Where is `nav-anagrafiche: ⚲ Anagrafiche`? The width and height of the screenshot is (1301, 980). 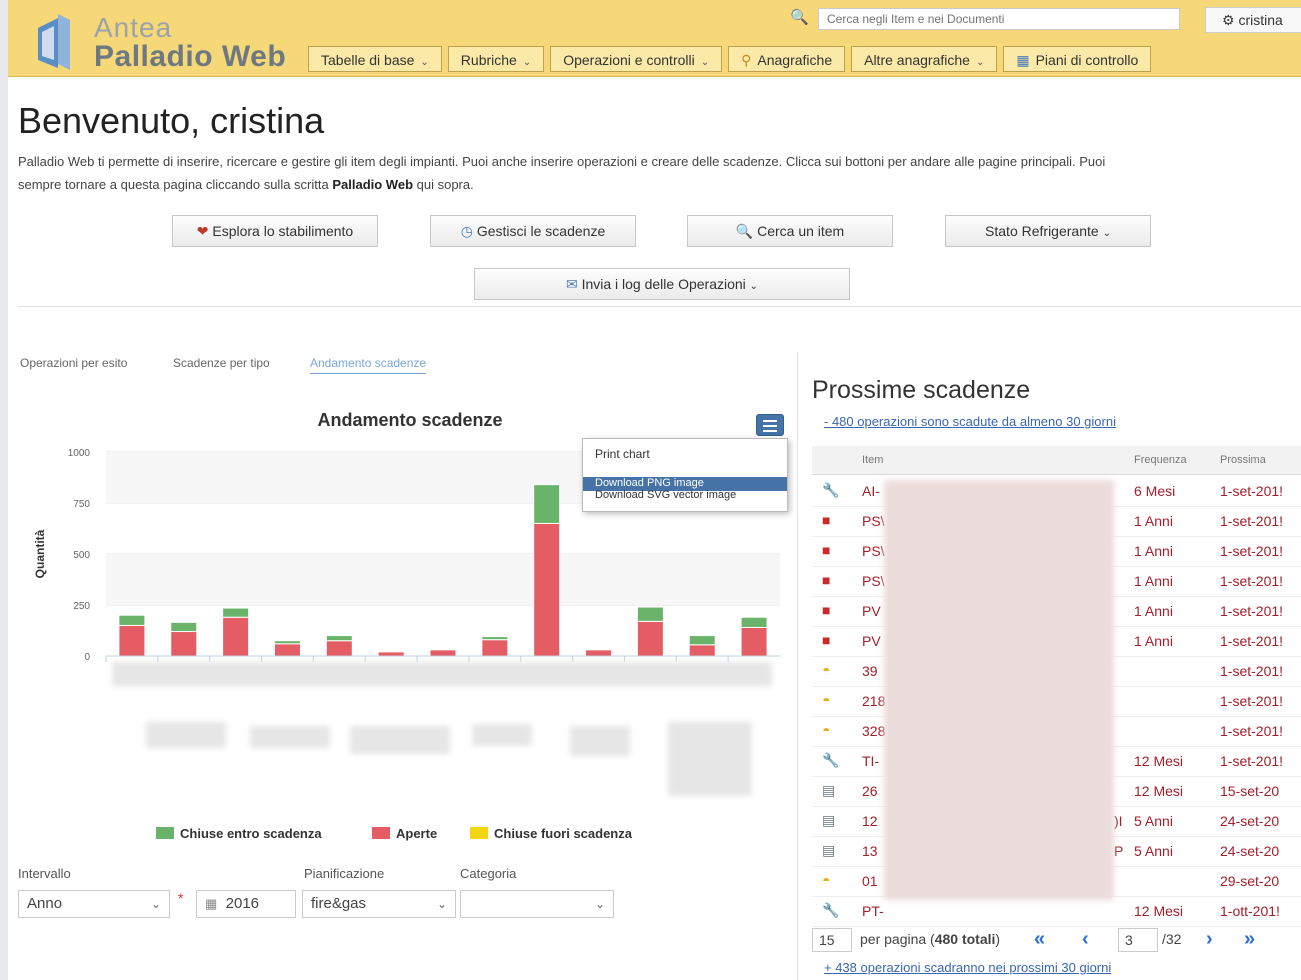
nav-anagrafiche: ⚲ Anagrafiche is located at coordinates (787, 59).